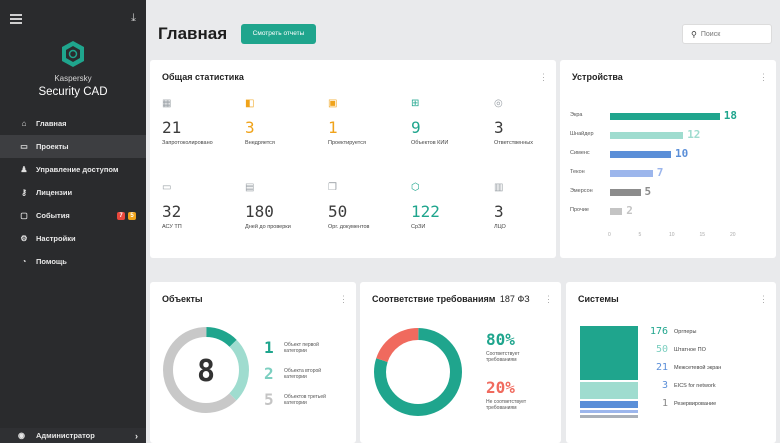 The height and width of the screenshot is (443, 780). What do you see at coordinates (702, 235) in the screenshot?
I see `device-axis-tick: 15` at bounding box center [702, 235].